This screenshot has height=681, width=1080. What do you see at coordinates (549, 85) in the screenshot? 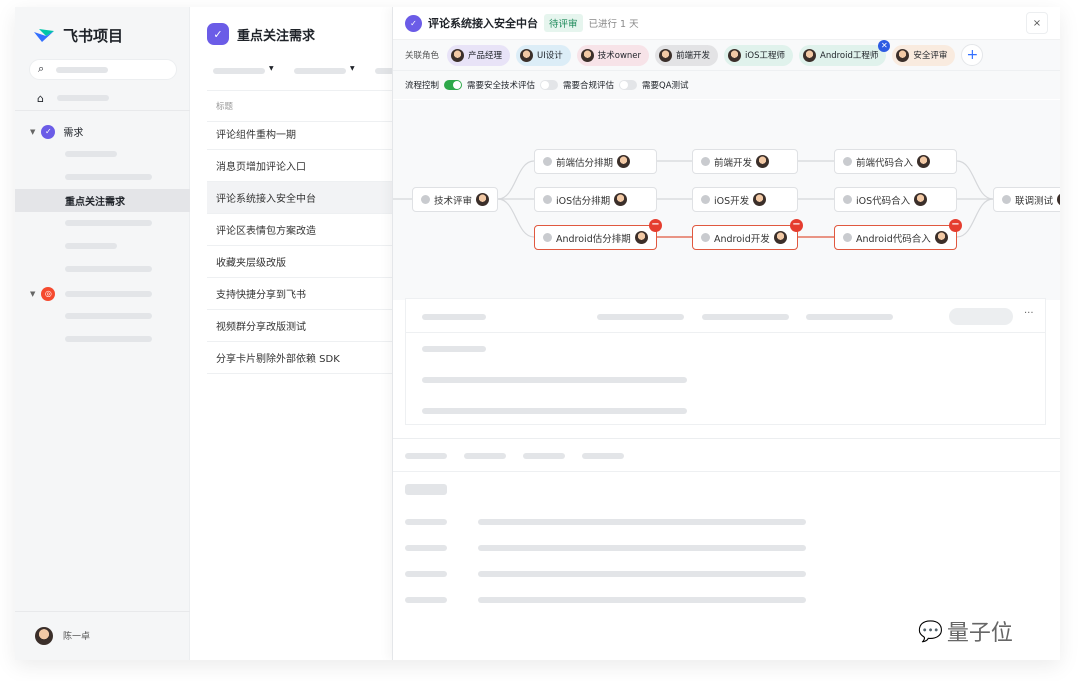
I see `toggle-compliance` at bounding box center [549, 85].